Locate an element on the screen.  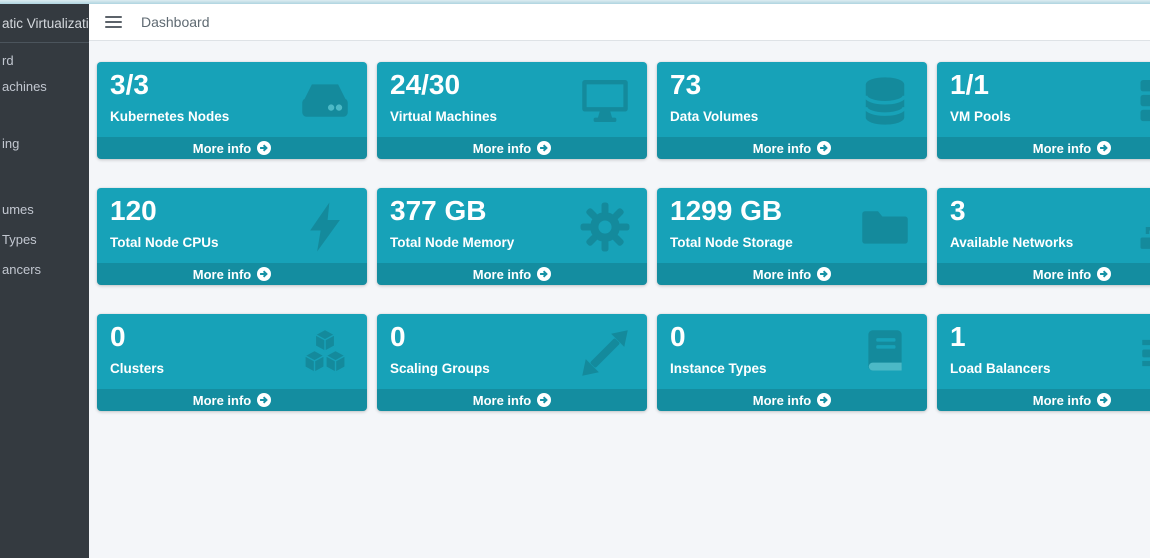
sidebar-item-volumes: umes is located at coordinates (18, 210).